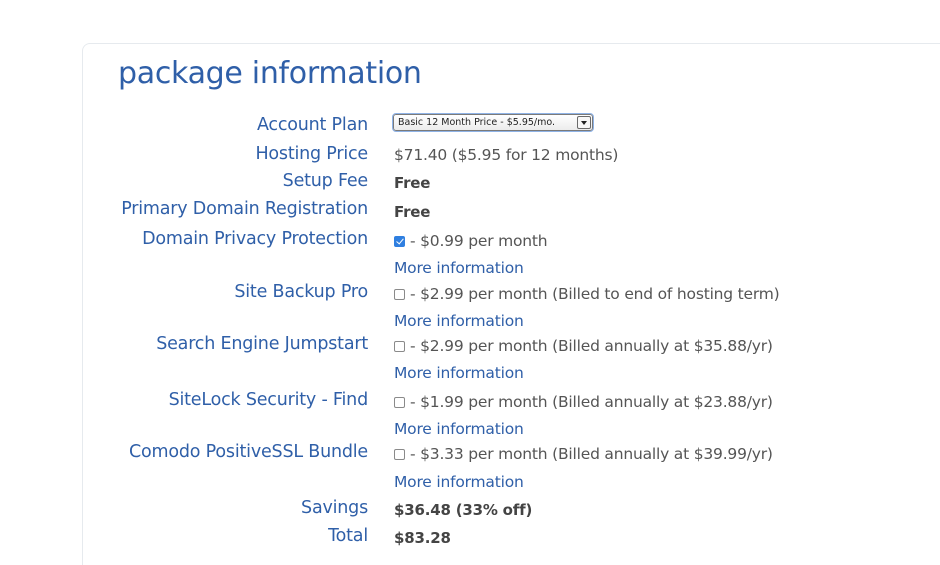 The width and height of the screenshot is (940, 565). Describe the element at coordinates (459, 429) in the screenshot. I see `addon-sitelock-more-link: More information` at that location.